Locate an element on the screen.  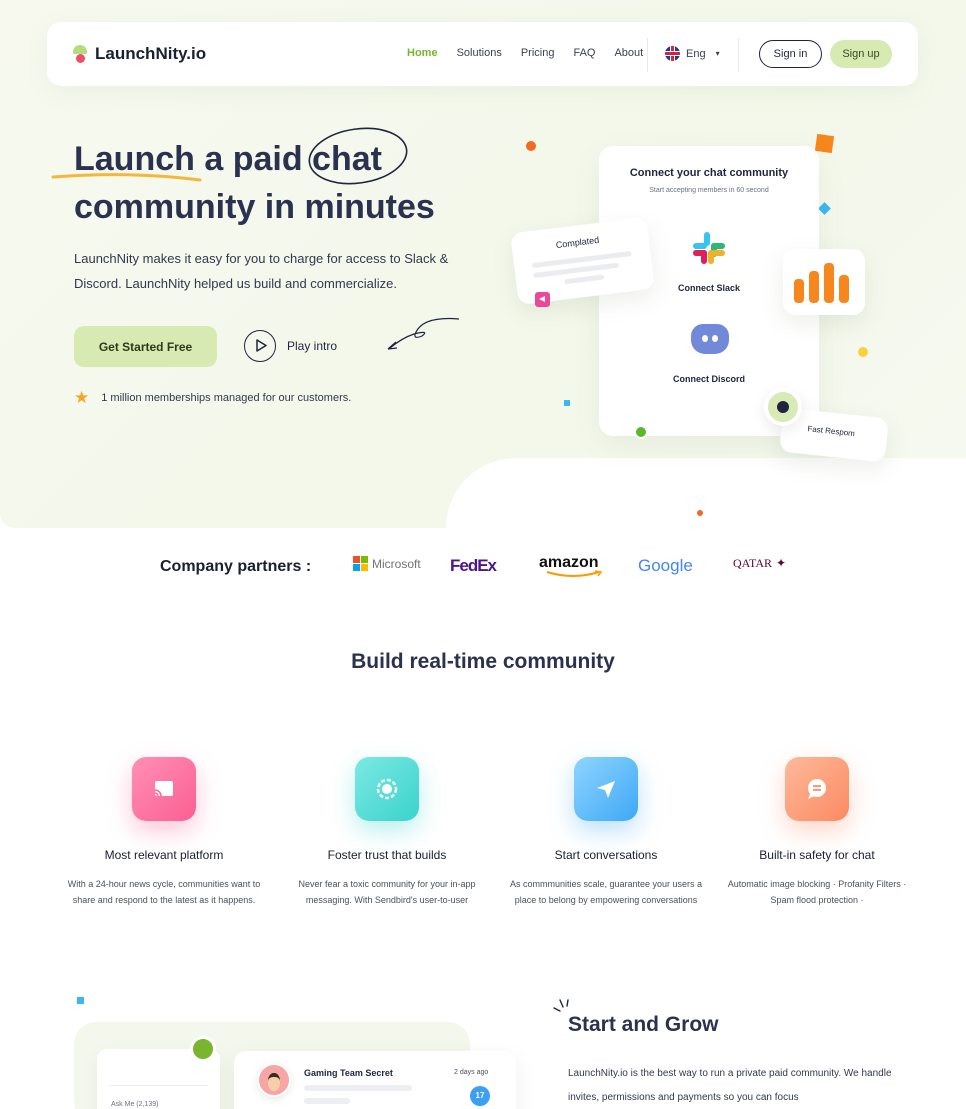
lock-badge-icon is located at coordinates (203, 1049).